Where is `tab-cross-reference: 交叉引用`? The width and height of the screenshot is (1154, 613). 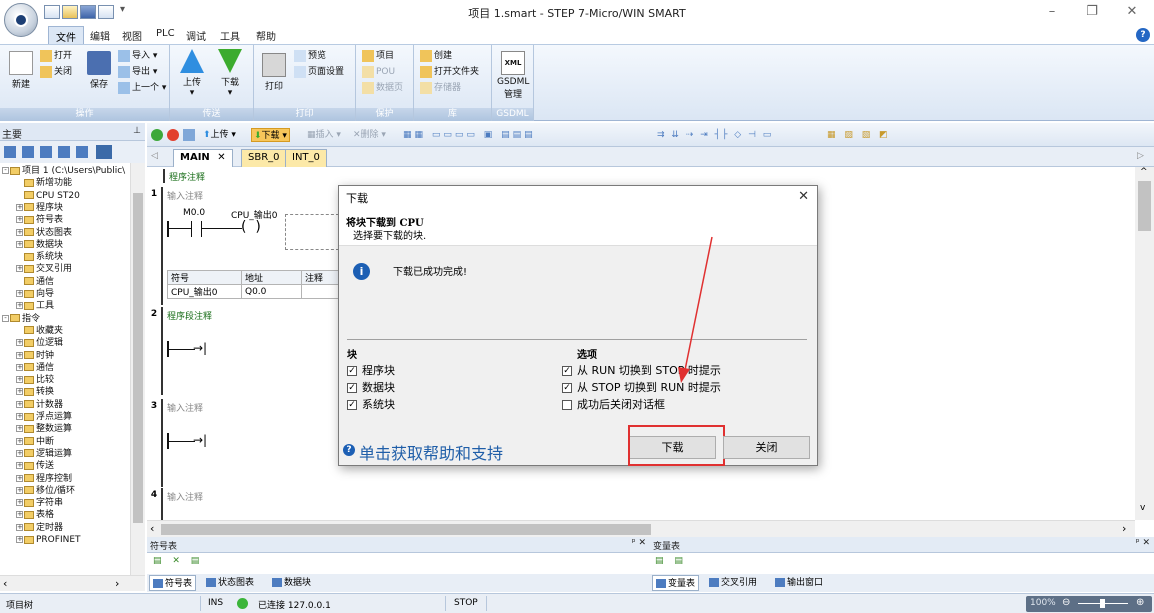
tab-cross-reference: 交叉引用 is located at coordinates (733, 583).